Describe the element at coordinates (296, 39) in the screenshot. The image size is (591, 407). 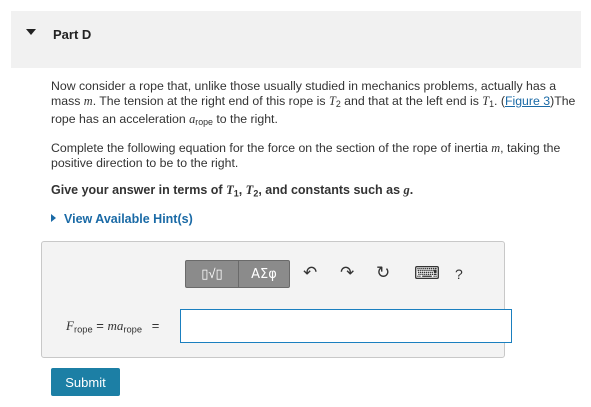
I see `part-header` at that location.